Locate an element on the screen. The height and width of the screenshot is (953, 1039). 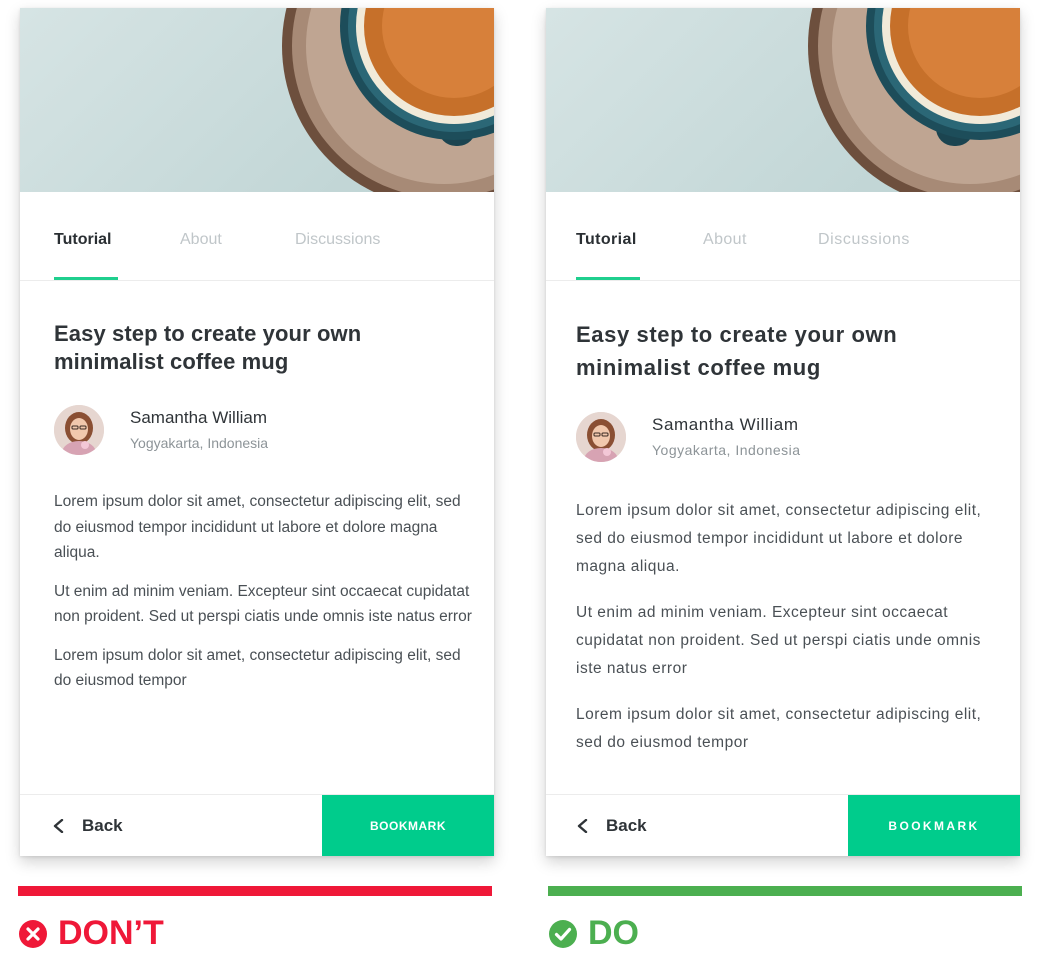
dont-label: DON’T is located at coordinates (91, 933).